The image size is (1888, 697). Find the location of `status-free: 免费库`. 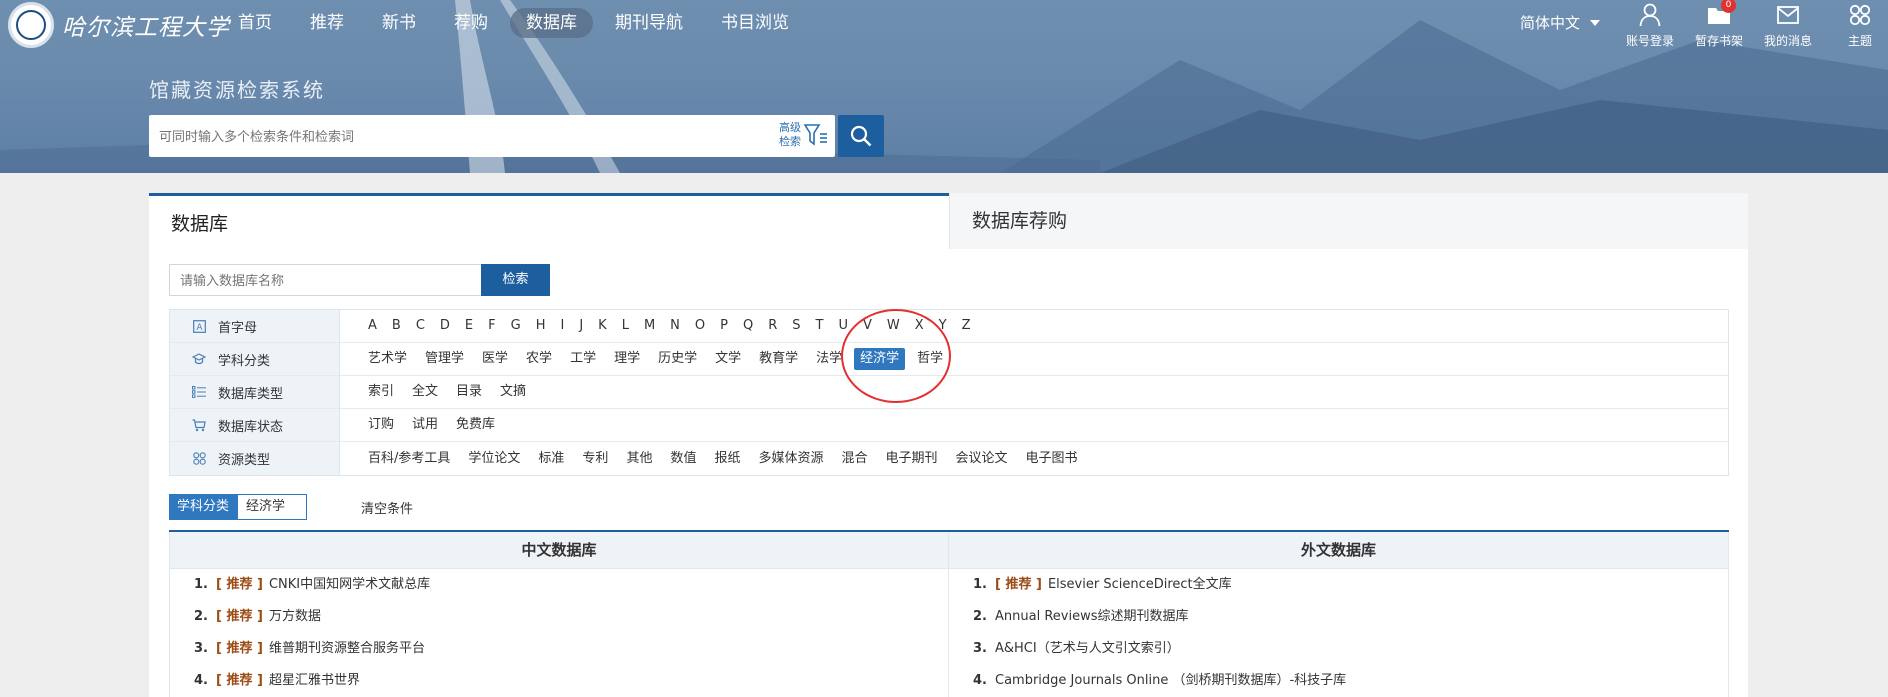

status-free: 免费库 is located at coordinates (475, 425).